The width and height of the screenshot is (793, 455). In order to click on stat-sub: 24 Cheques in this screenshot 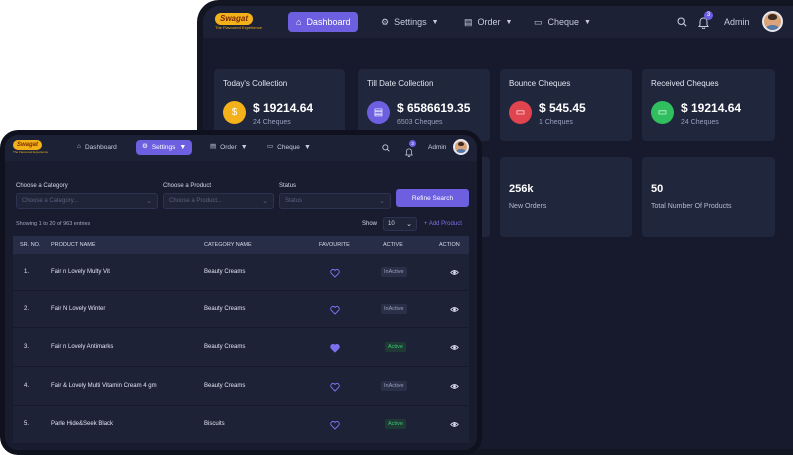, I will do `click(272, 122)`.